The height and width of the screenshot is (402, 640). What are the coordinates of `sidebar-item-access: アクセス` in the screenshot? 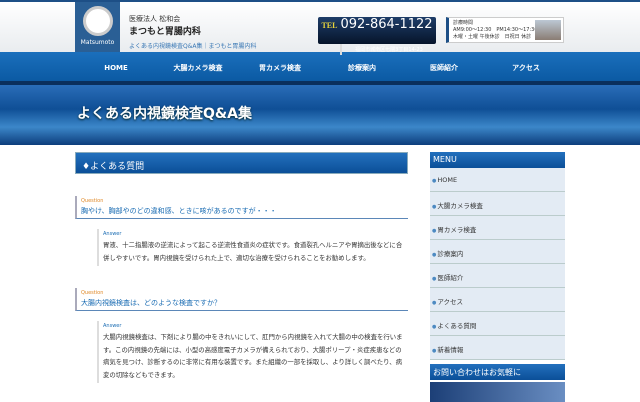 It's located at (497, 300).